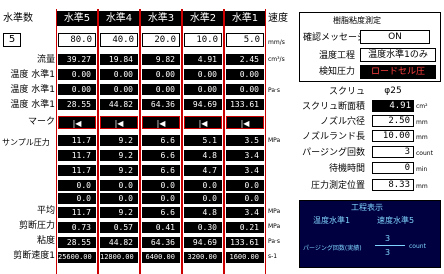 This screenshot has width=444, height=274. I want to click on avg-label: 平均, so click(45, 211).